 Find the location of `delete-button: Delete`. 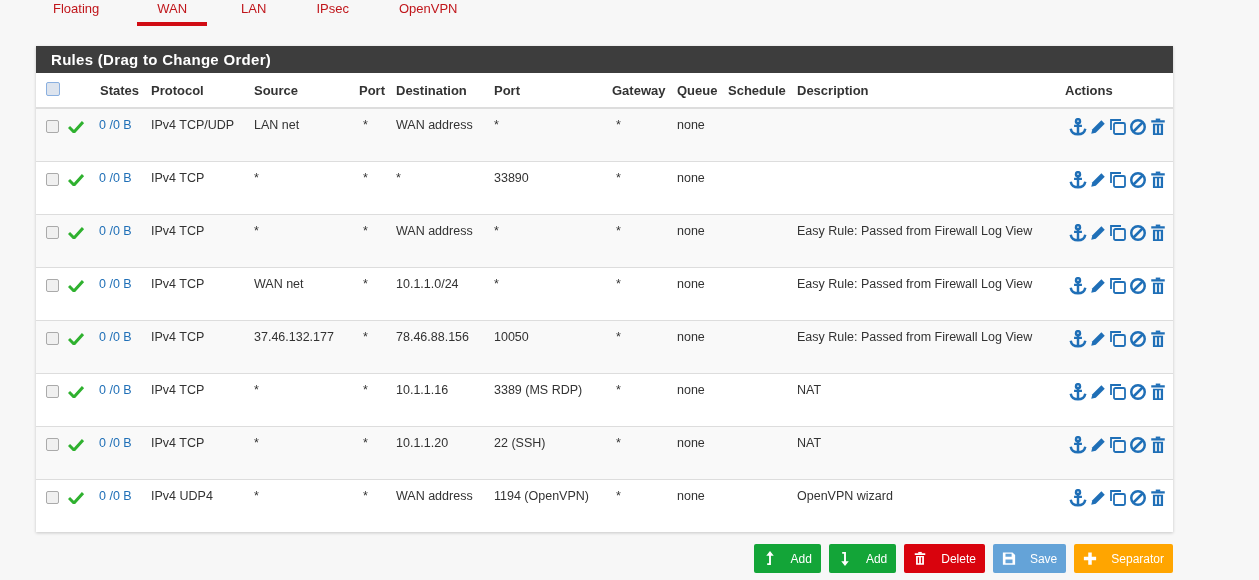

delete-button: Delete is located at coordinates (944, 558).